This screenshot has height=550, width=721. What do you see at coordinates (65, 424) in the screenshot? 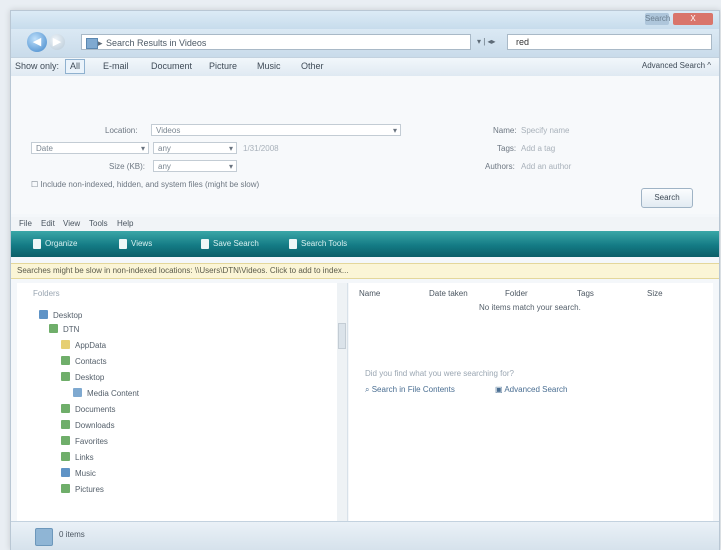
I see `downloads-icon` at bounding box center [65, 424].